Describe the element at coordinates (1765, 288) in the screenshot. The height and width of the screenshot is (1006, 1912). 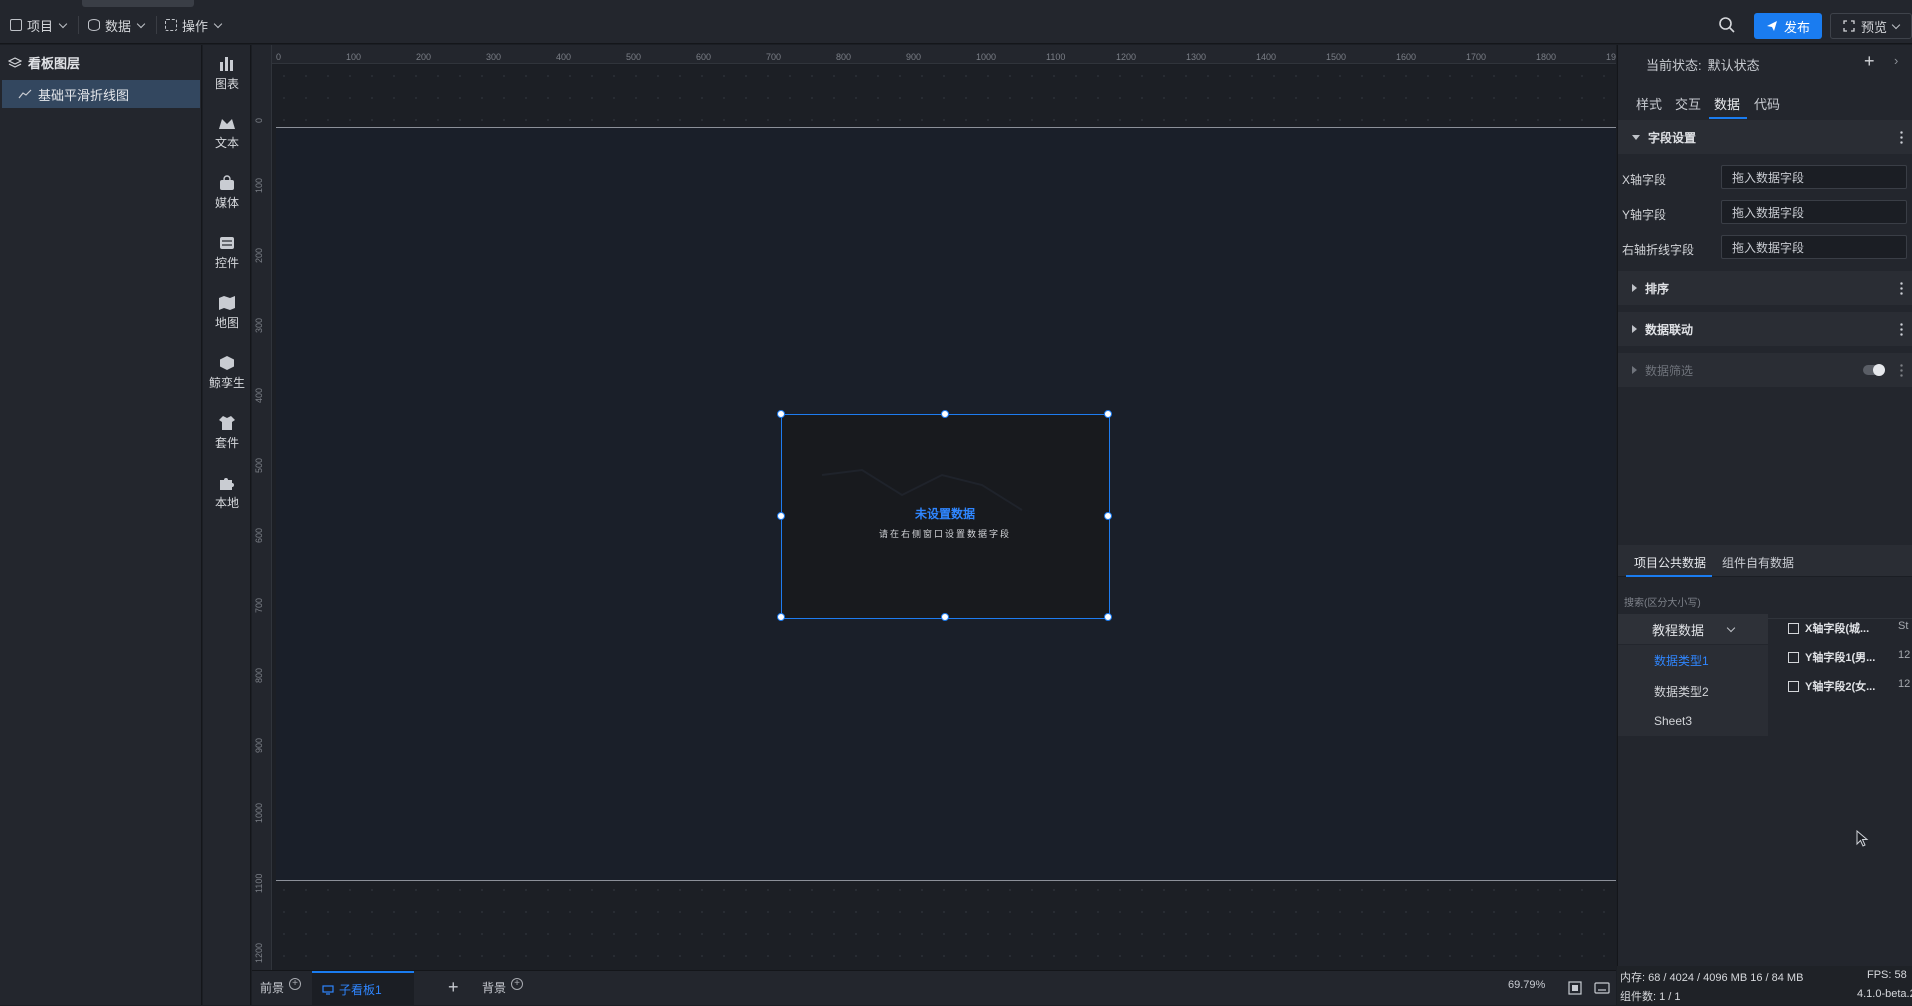
I see `section-sort: 排序` at that location.